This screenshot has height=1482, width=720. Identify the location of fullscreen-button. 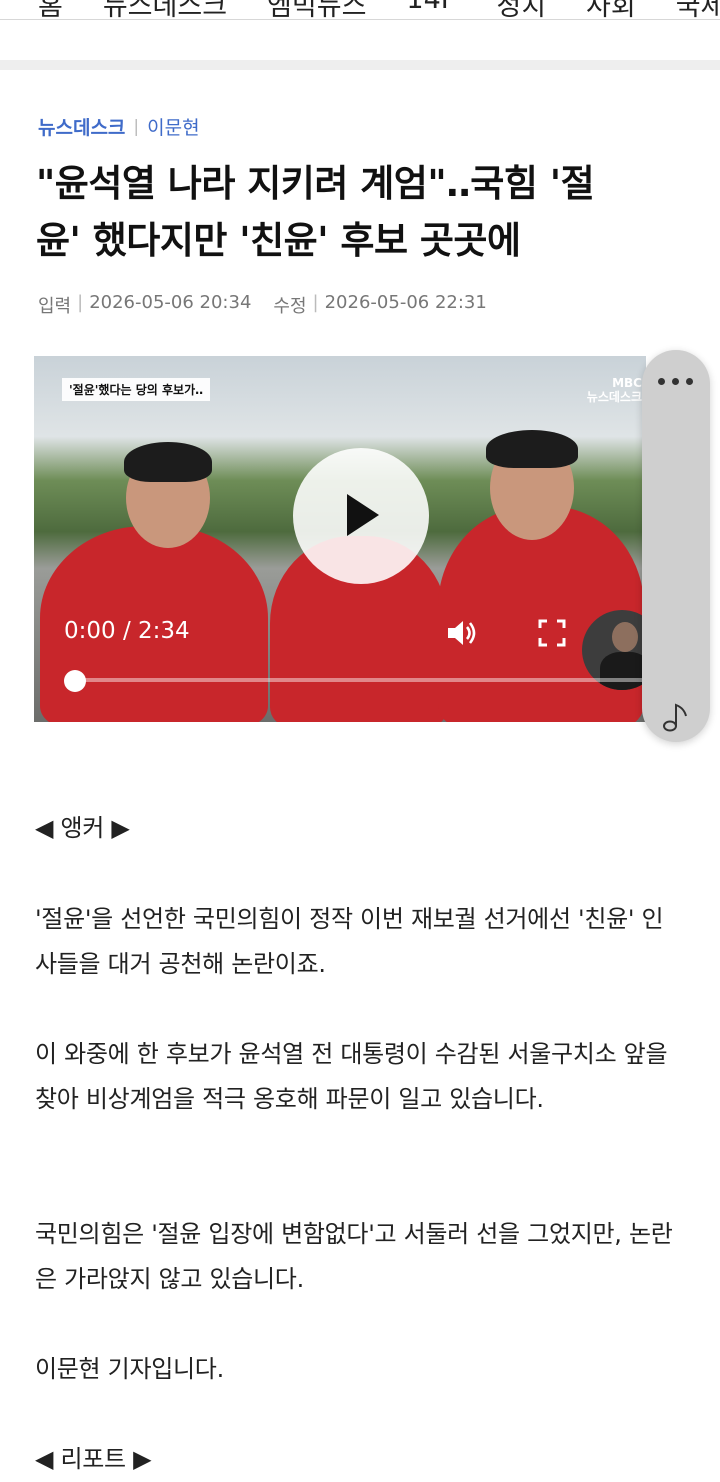
(552, 633).